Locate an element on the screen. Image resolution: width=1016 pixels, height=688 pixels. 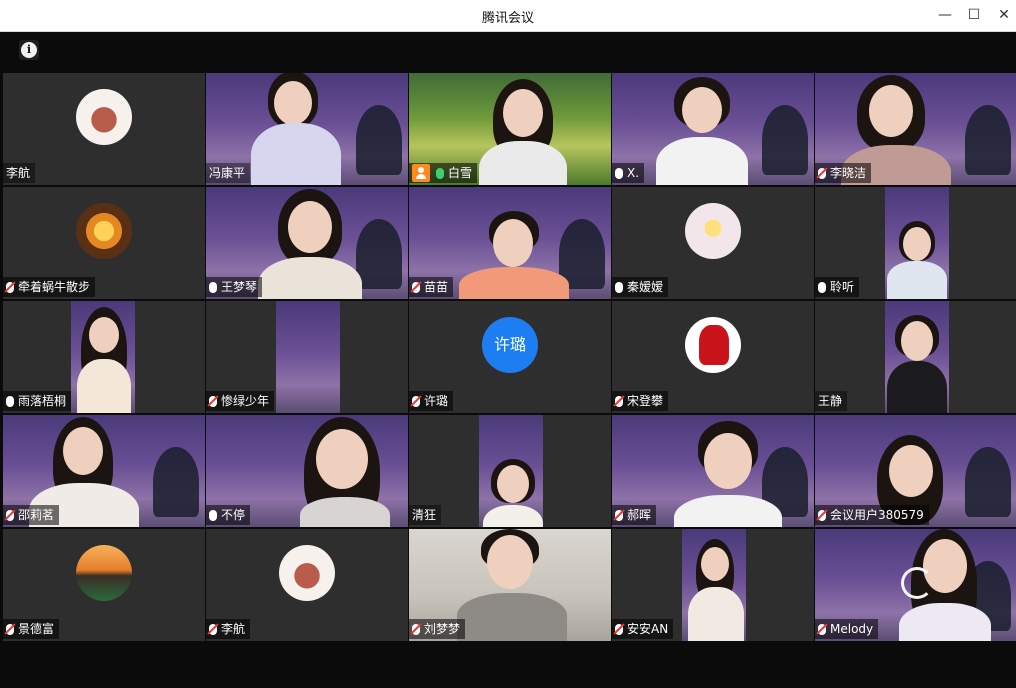
participant-initials-avatar: 许璐 is located at coordinates (510, 345).